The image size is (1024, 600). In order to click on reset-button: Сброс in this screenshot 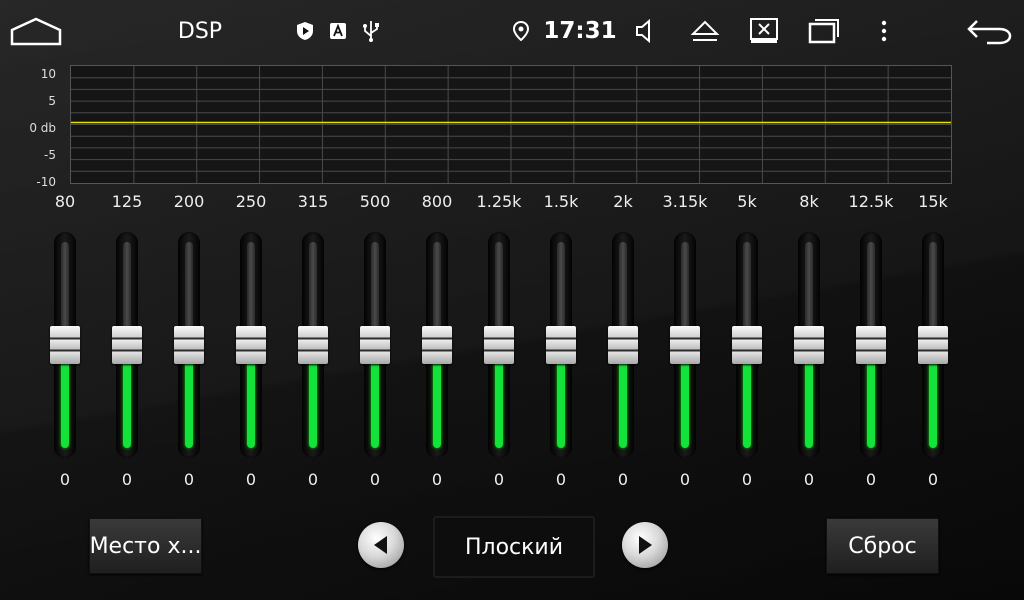, I will do `click(882, 546)`.